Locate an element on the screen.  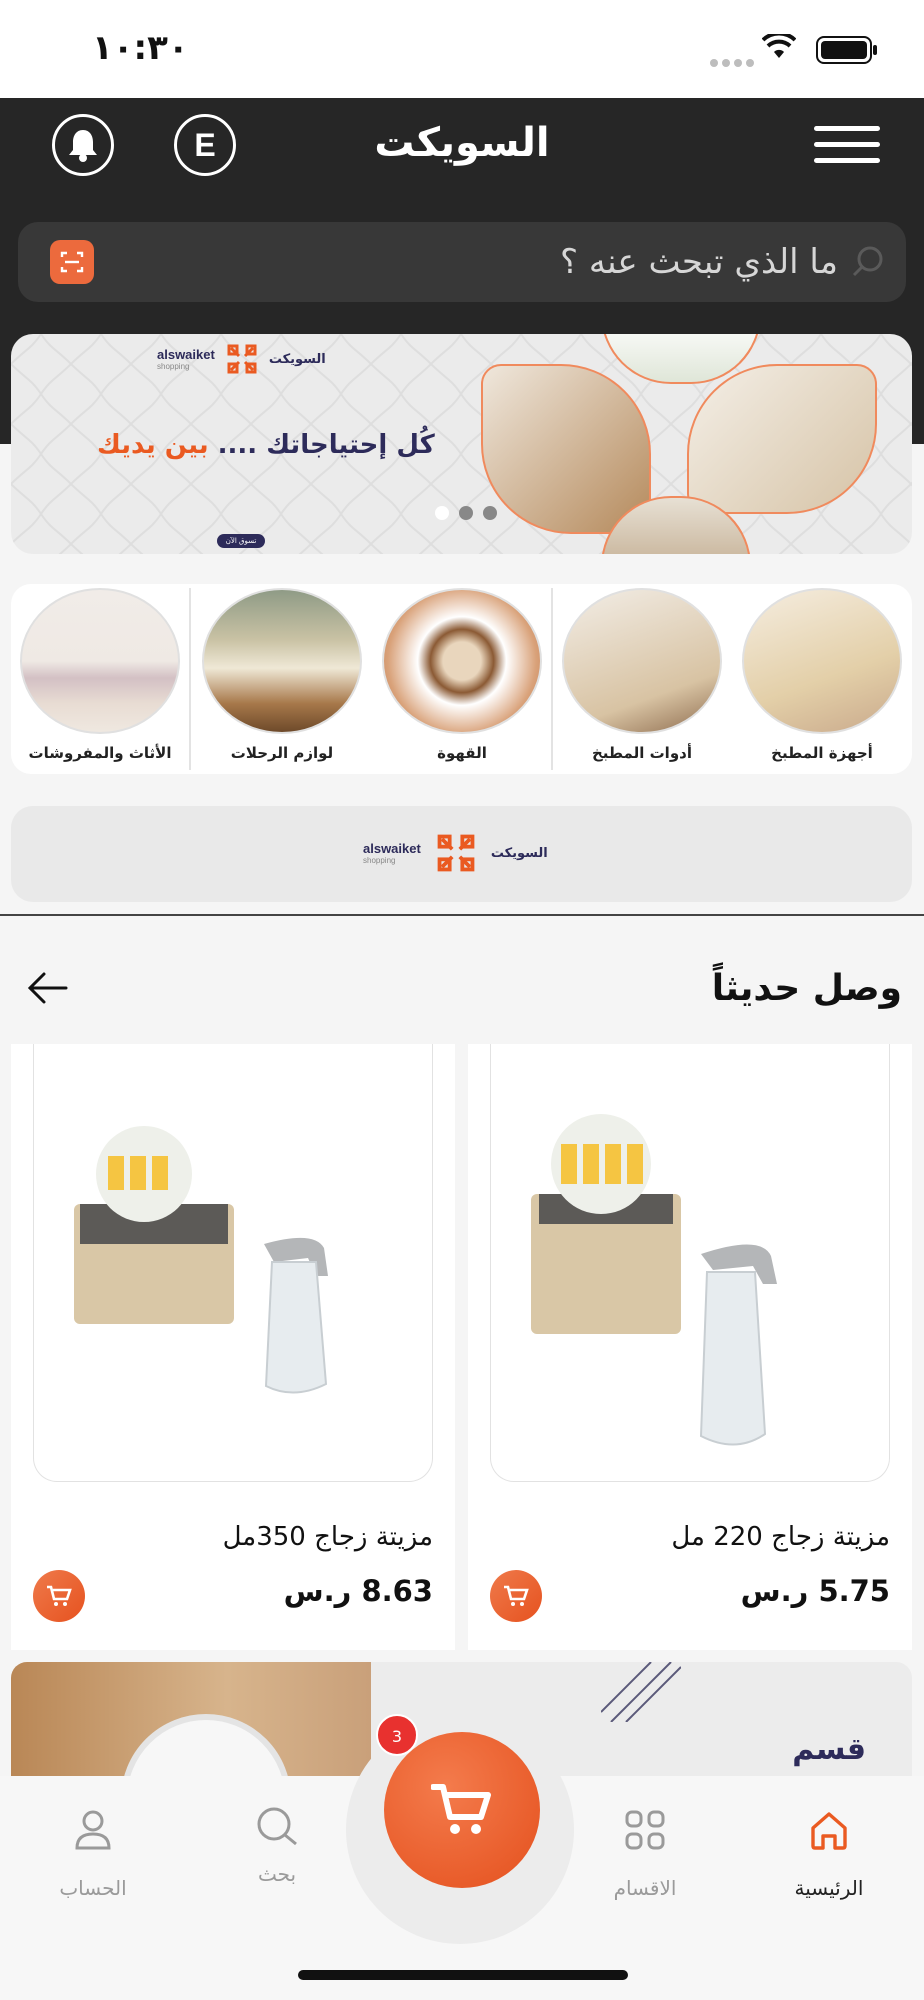
nav-account: الحساب is located at coordinates (93, 1853).